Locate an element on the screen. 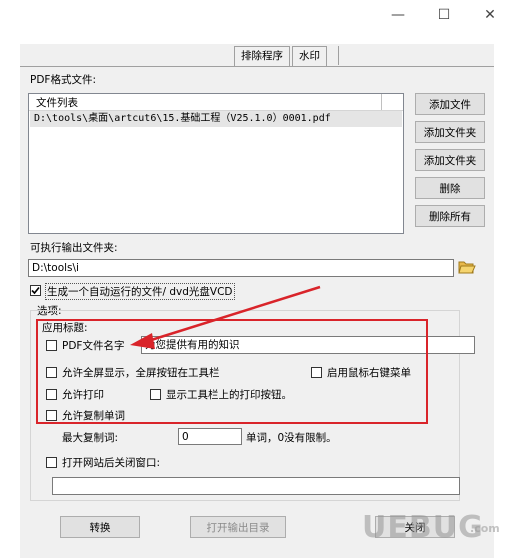  annotation-arrow is located at coordinates (225, 317).